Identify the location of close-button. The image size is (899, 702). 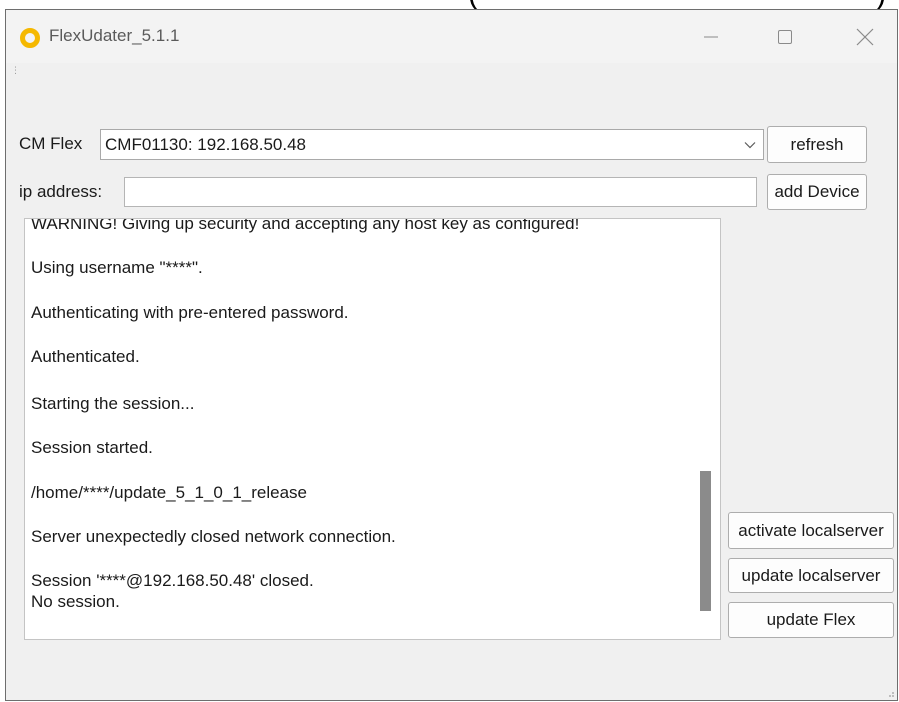
(865, 36).